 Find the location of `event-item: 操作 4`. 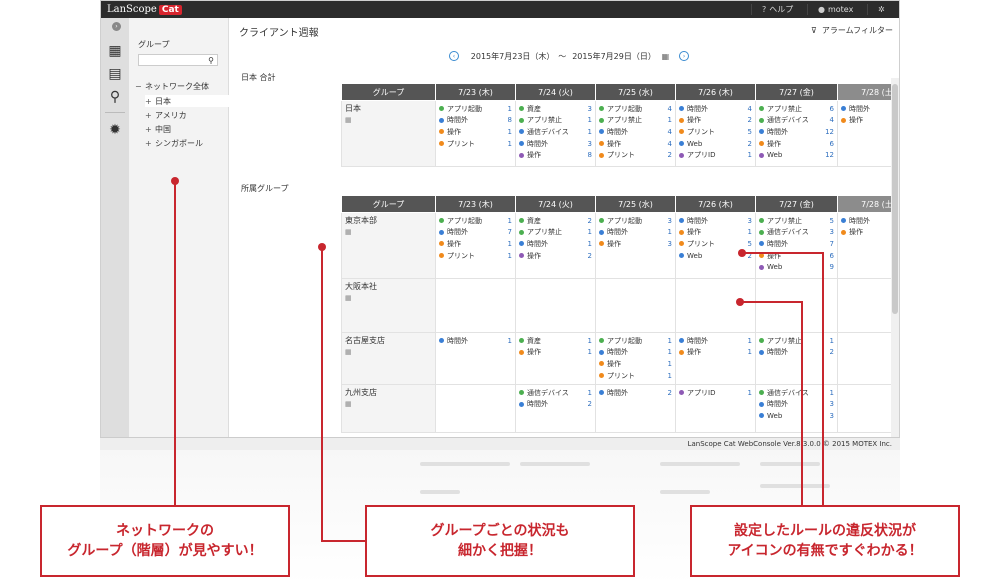

event-item: 操作 4 is located at coordinates (635, 144).